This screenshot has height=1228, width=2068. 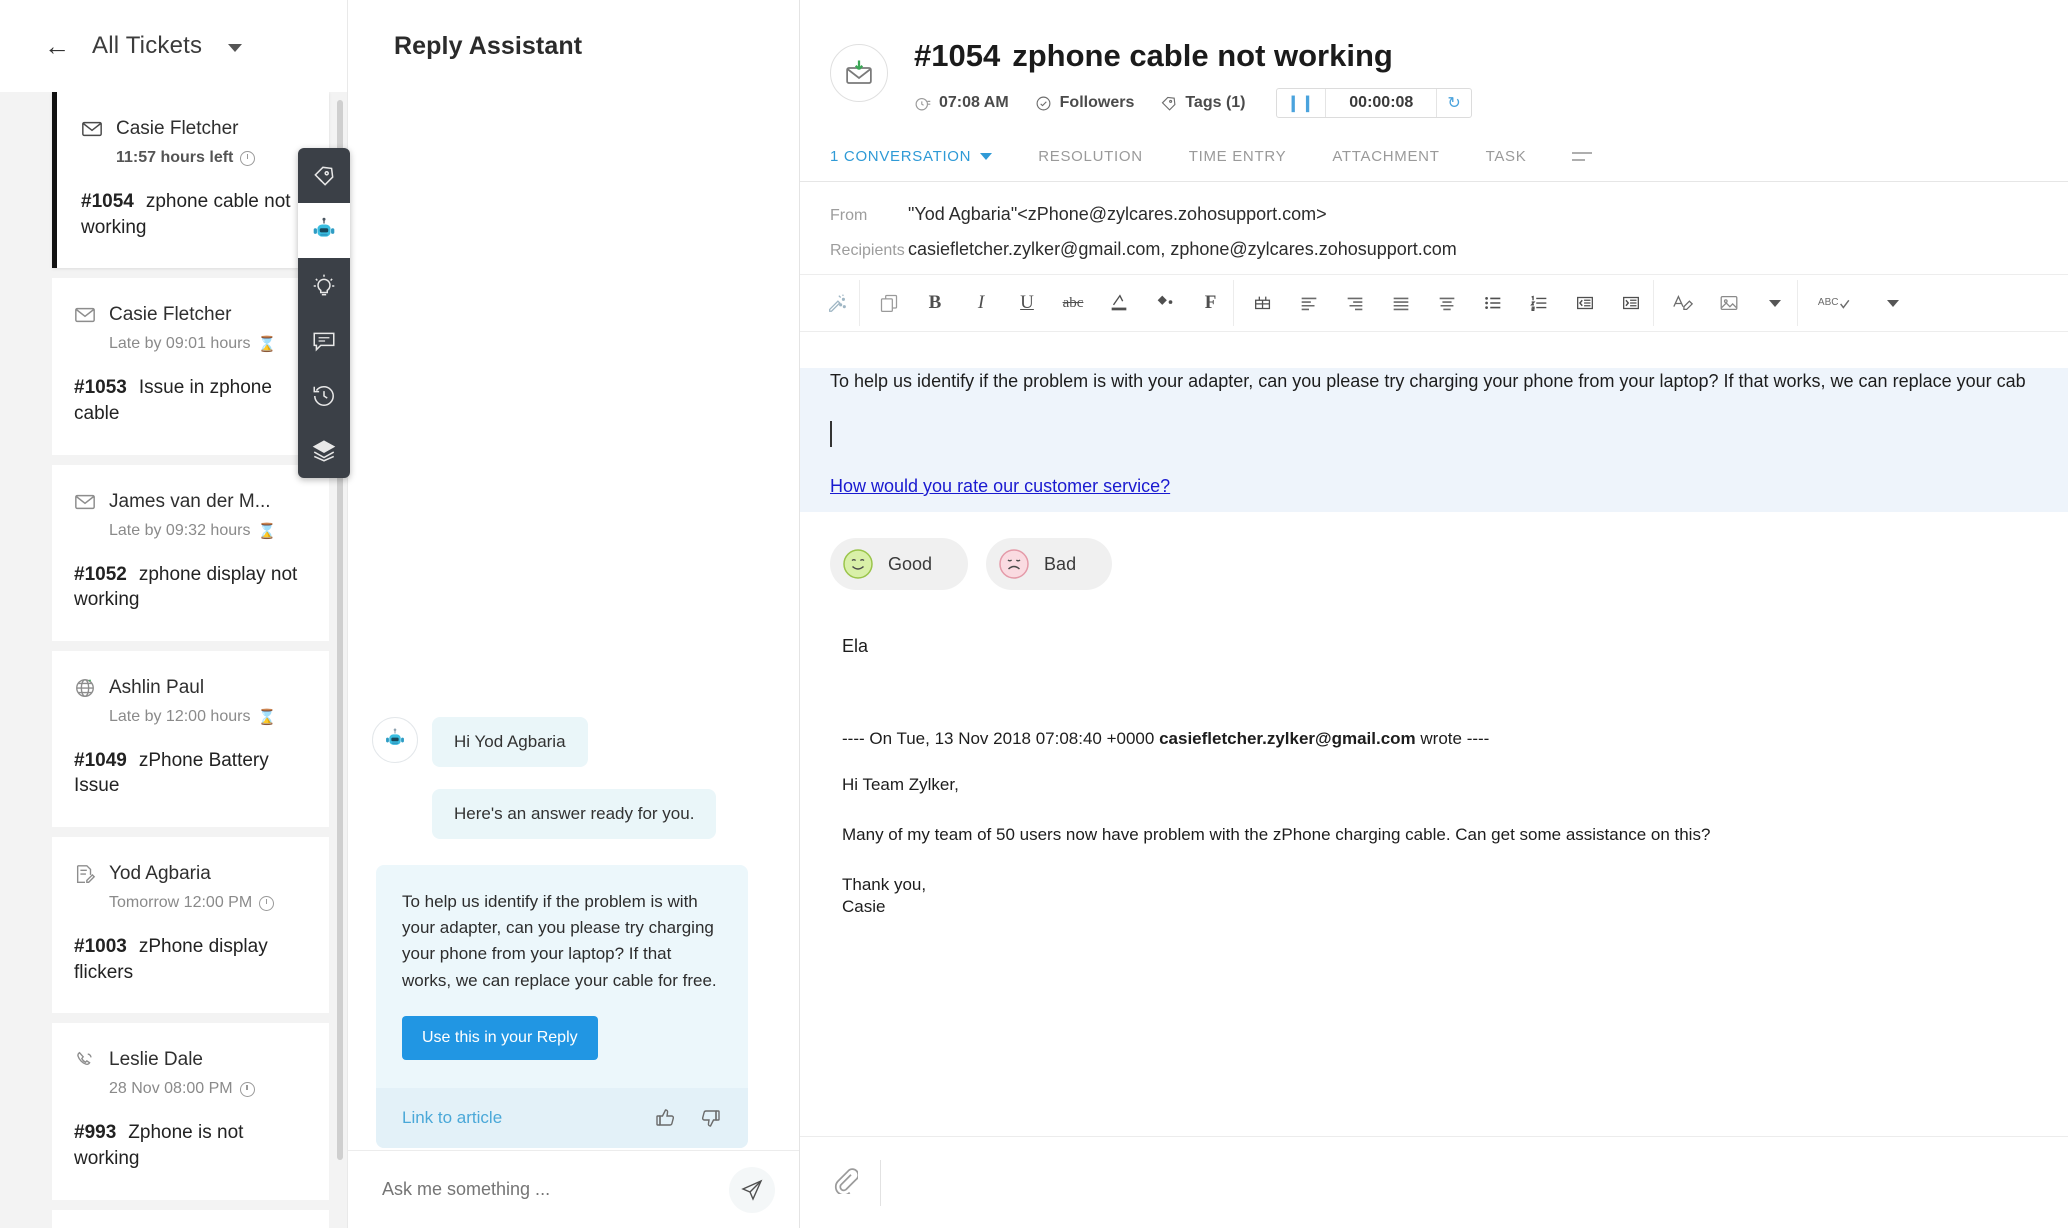 What do you see at coordinates (1119, 303) in the screenshot?
I see `text-color-button` at bounding box center [1119, 303].